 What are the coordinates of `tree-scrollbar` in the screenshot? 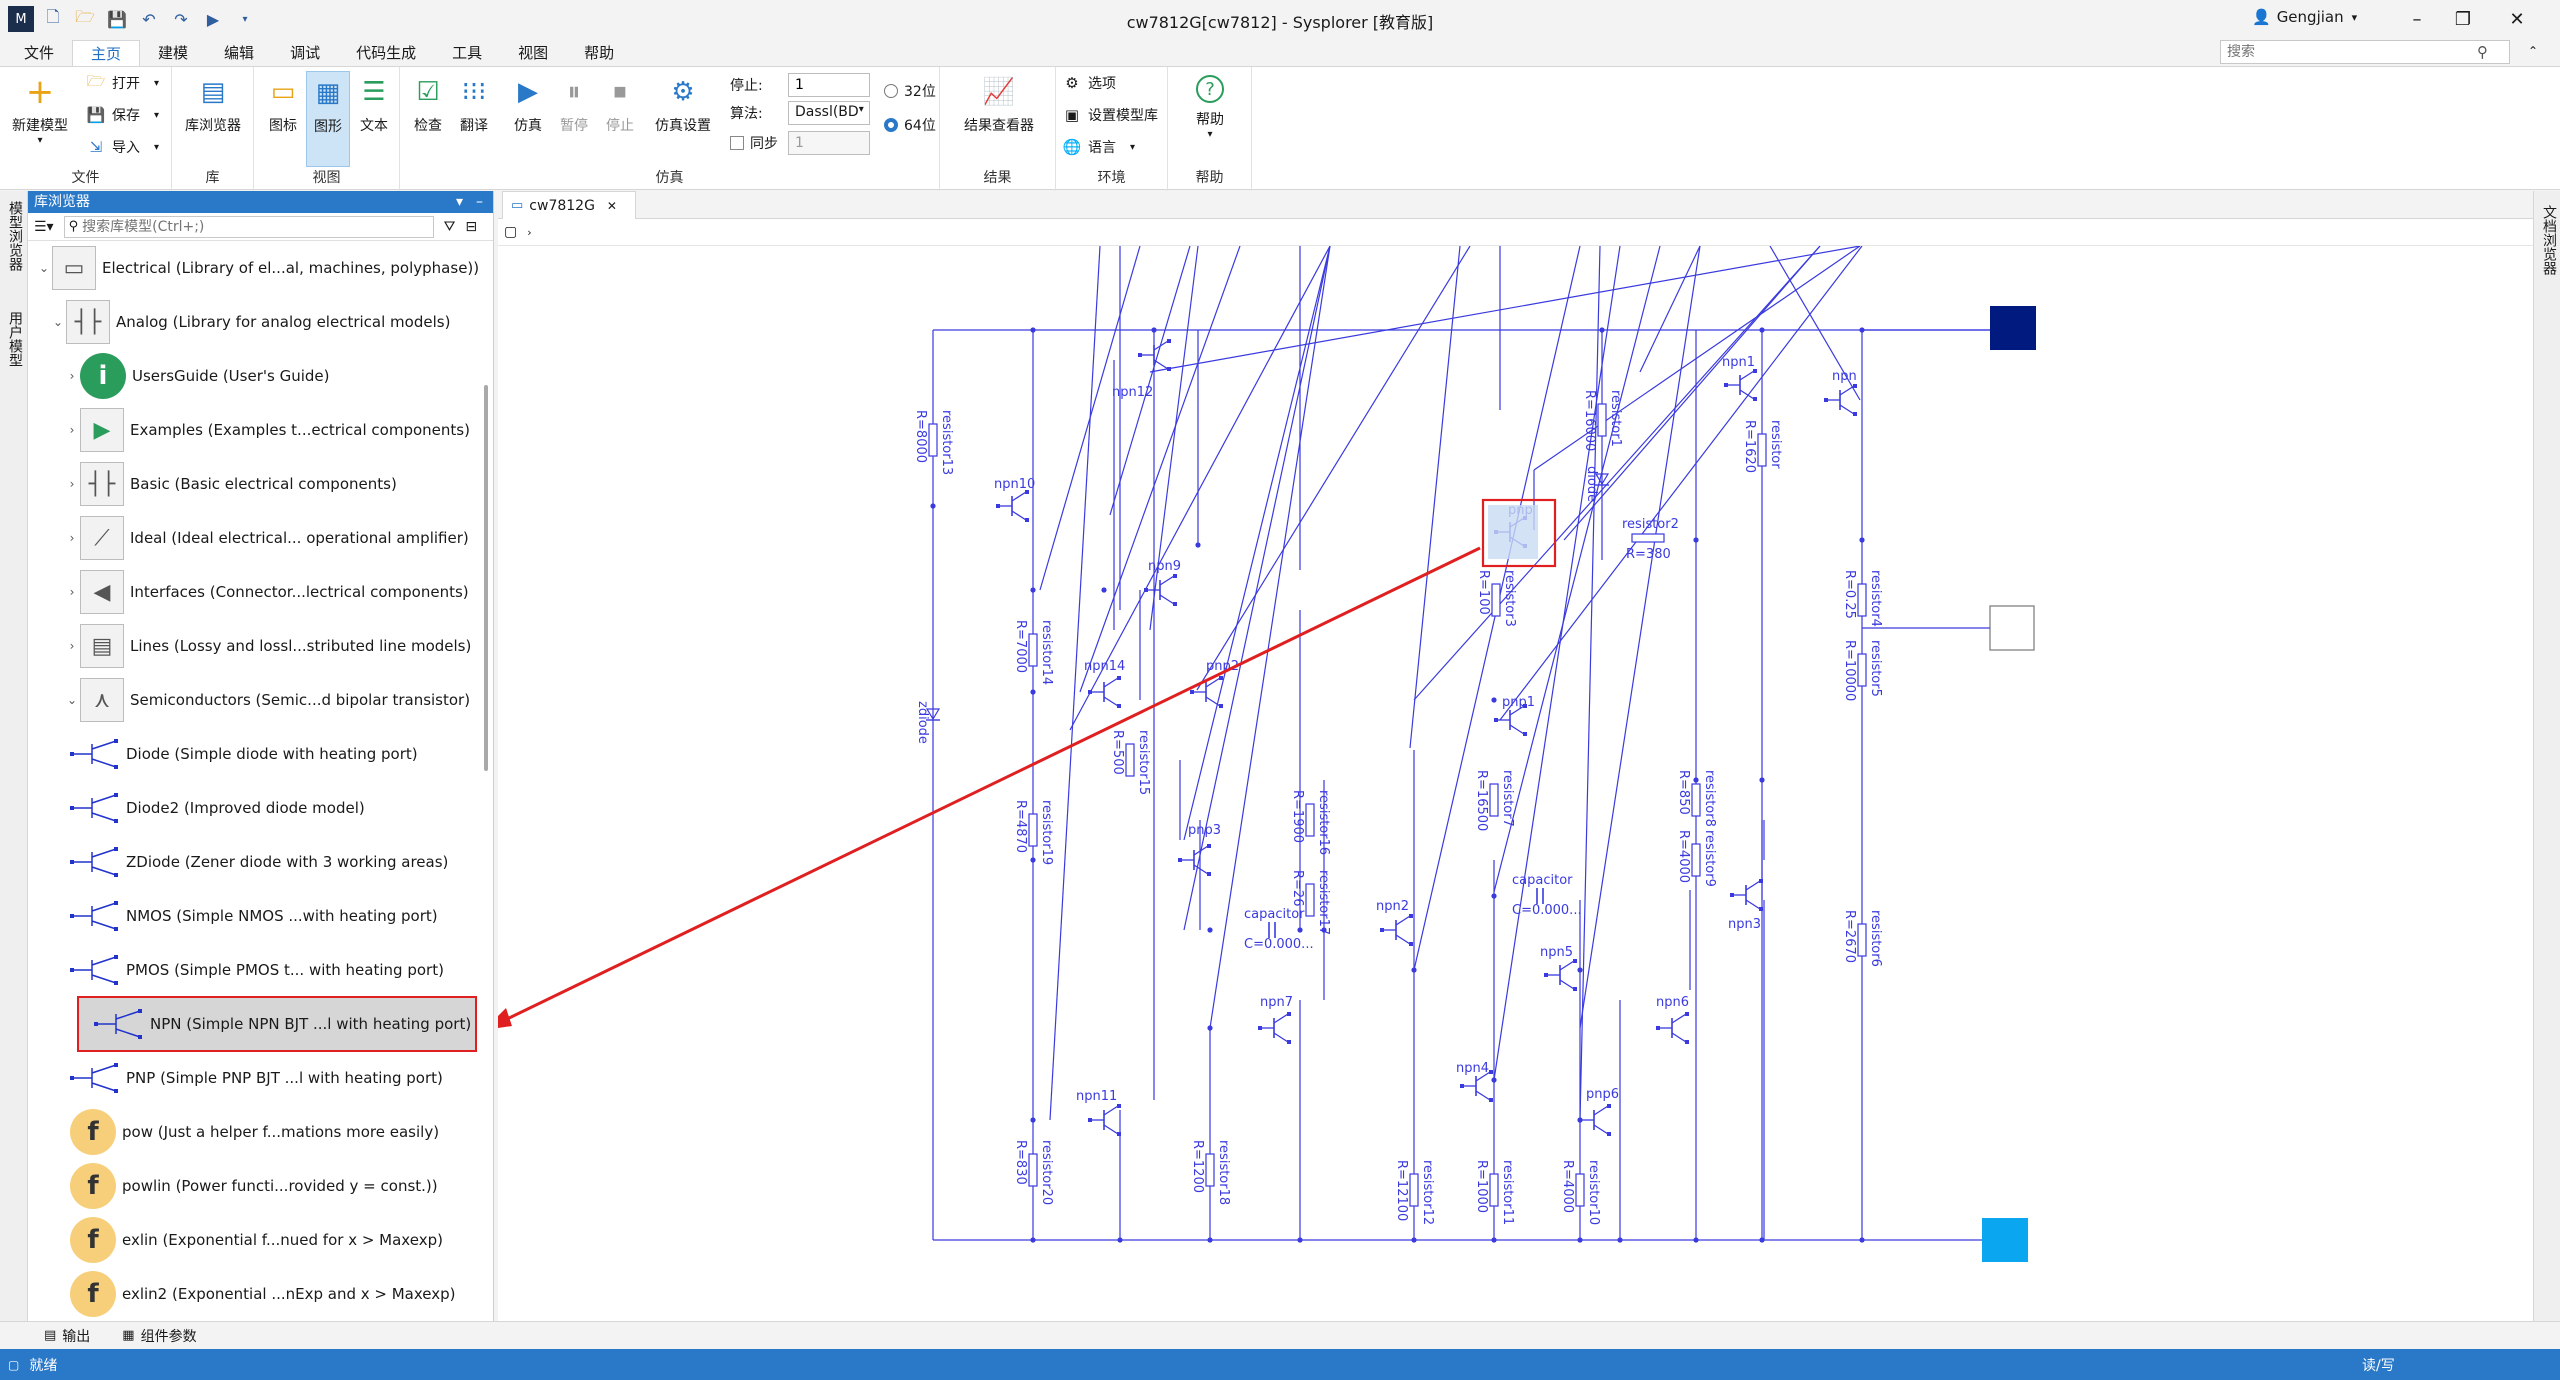 It's located at (486, 578).